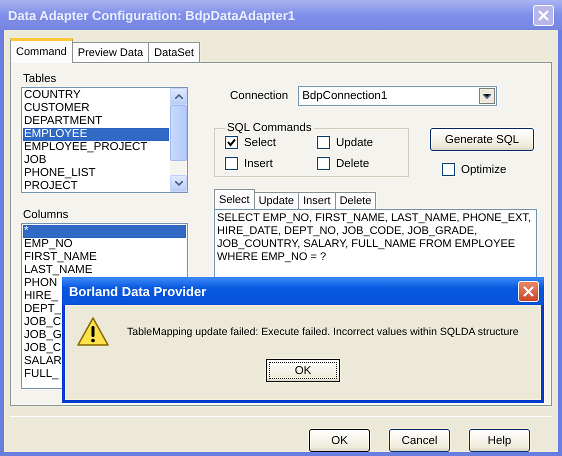 The width and height of the screenshot is (562, 456). What do you see at coordinates (272, 257) in the screenshot?
I see `sql-text: WHERE EMP_NO = ?` at bounding box center [272, 257].